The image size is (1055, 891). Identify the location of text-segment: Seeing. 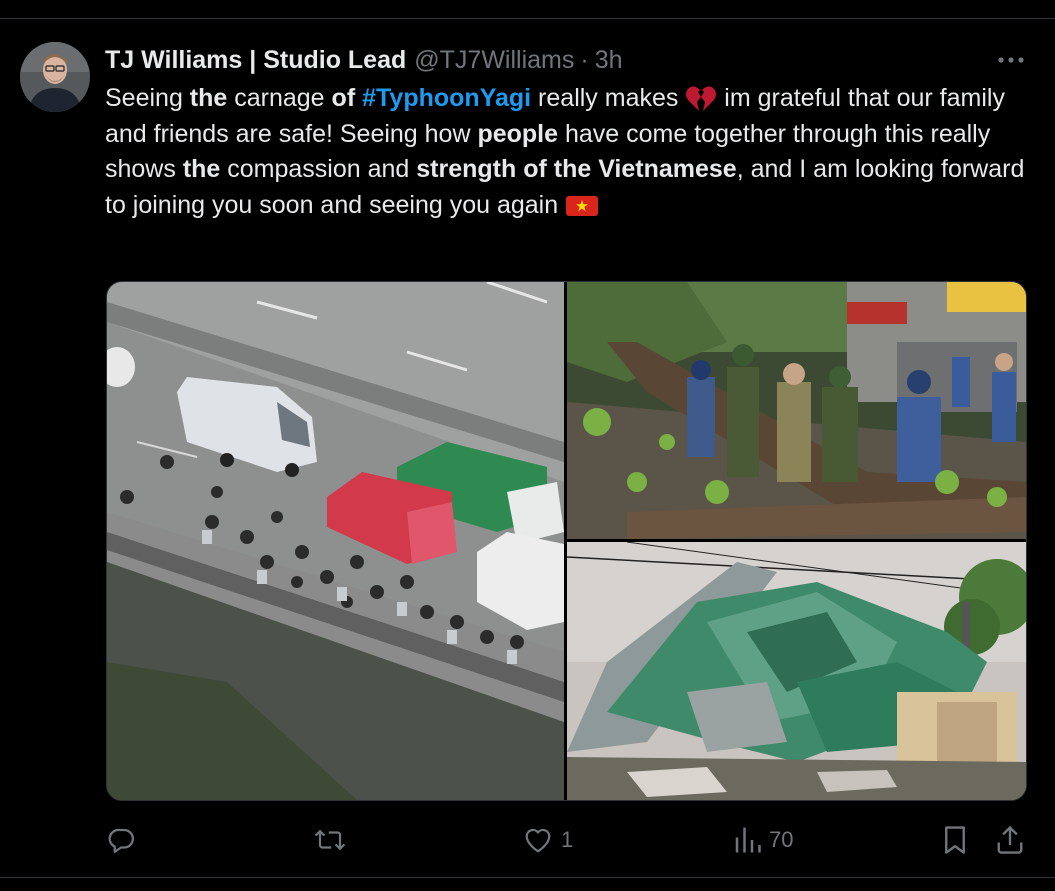
(147, 98).